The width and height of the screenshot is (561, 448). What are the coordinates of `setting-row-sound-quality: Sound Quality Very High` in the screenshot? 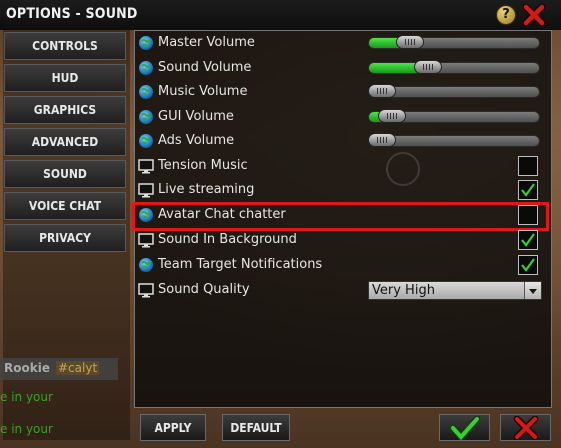 It's located at (341, 290).